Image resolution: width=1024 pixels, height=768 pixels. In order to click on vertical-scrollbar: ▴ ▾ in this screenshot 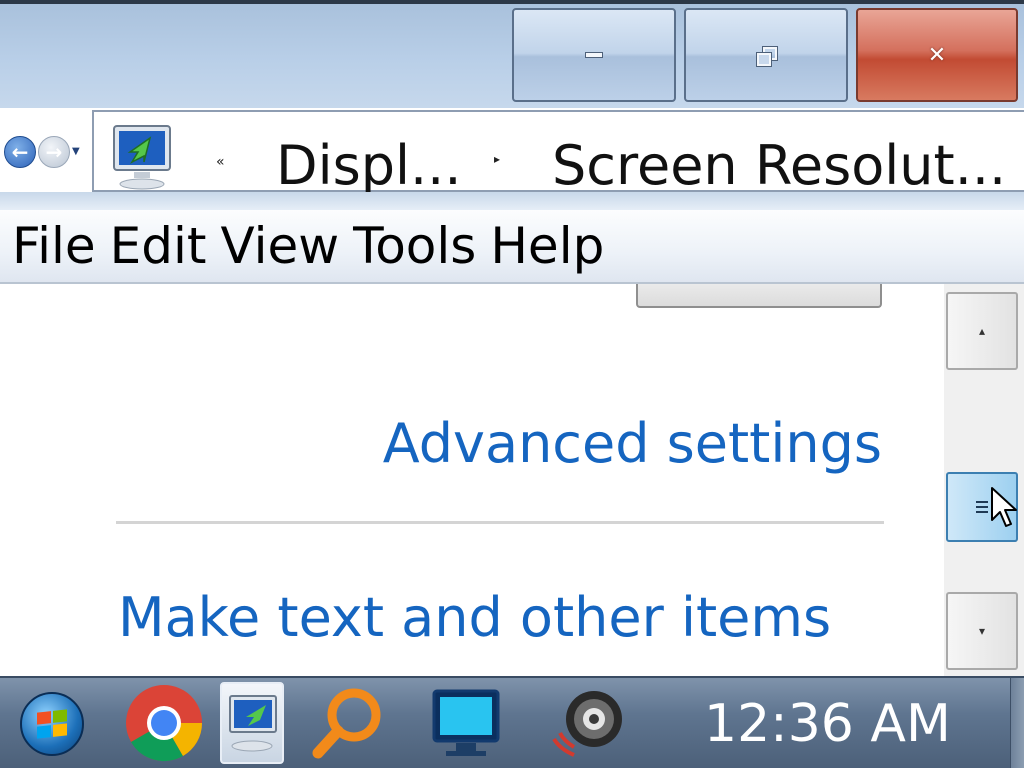, I will do `click(984, 480)`.